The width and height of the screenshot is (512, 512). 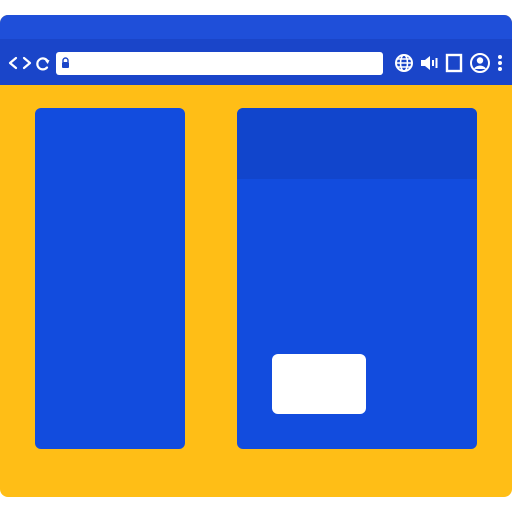 What do you see at coordinates (357, 143) in the screenshot?
I see `content-header` at bounding box center [357, 143].